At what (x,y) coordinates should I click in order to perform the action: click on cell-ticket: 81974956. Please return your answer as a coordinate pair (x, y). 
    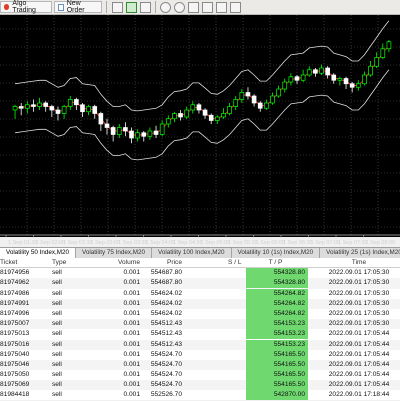
    Looking at the image, I should click on (15, 273).